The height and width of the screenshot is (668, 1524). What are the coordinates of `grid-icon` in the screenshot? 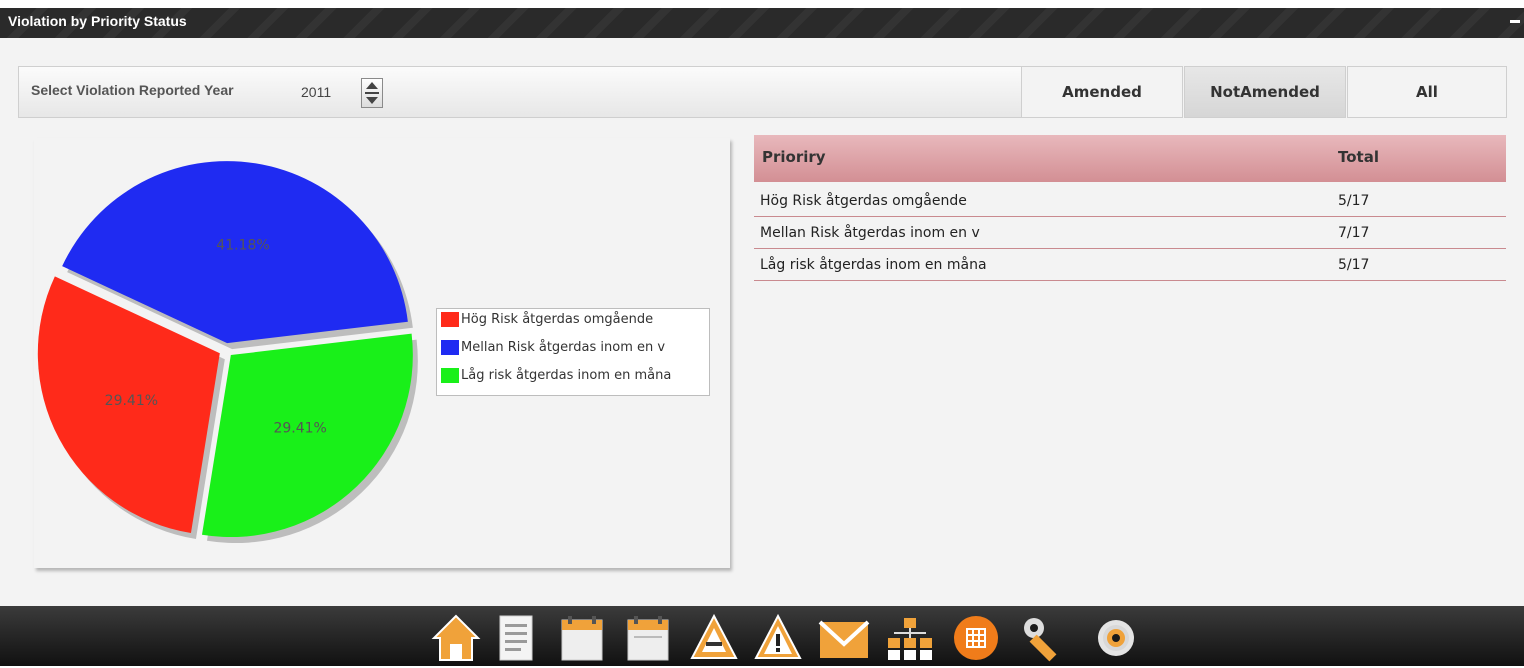 It's located at (976, 638).